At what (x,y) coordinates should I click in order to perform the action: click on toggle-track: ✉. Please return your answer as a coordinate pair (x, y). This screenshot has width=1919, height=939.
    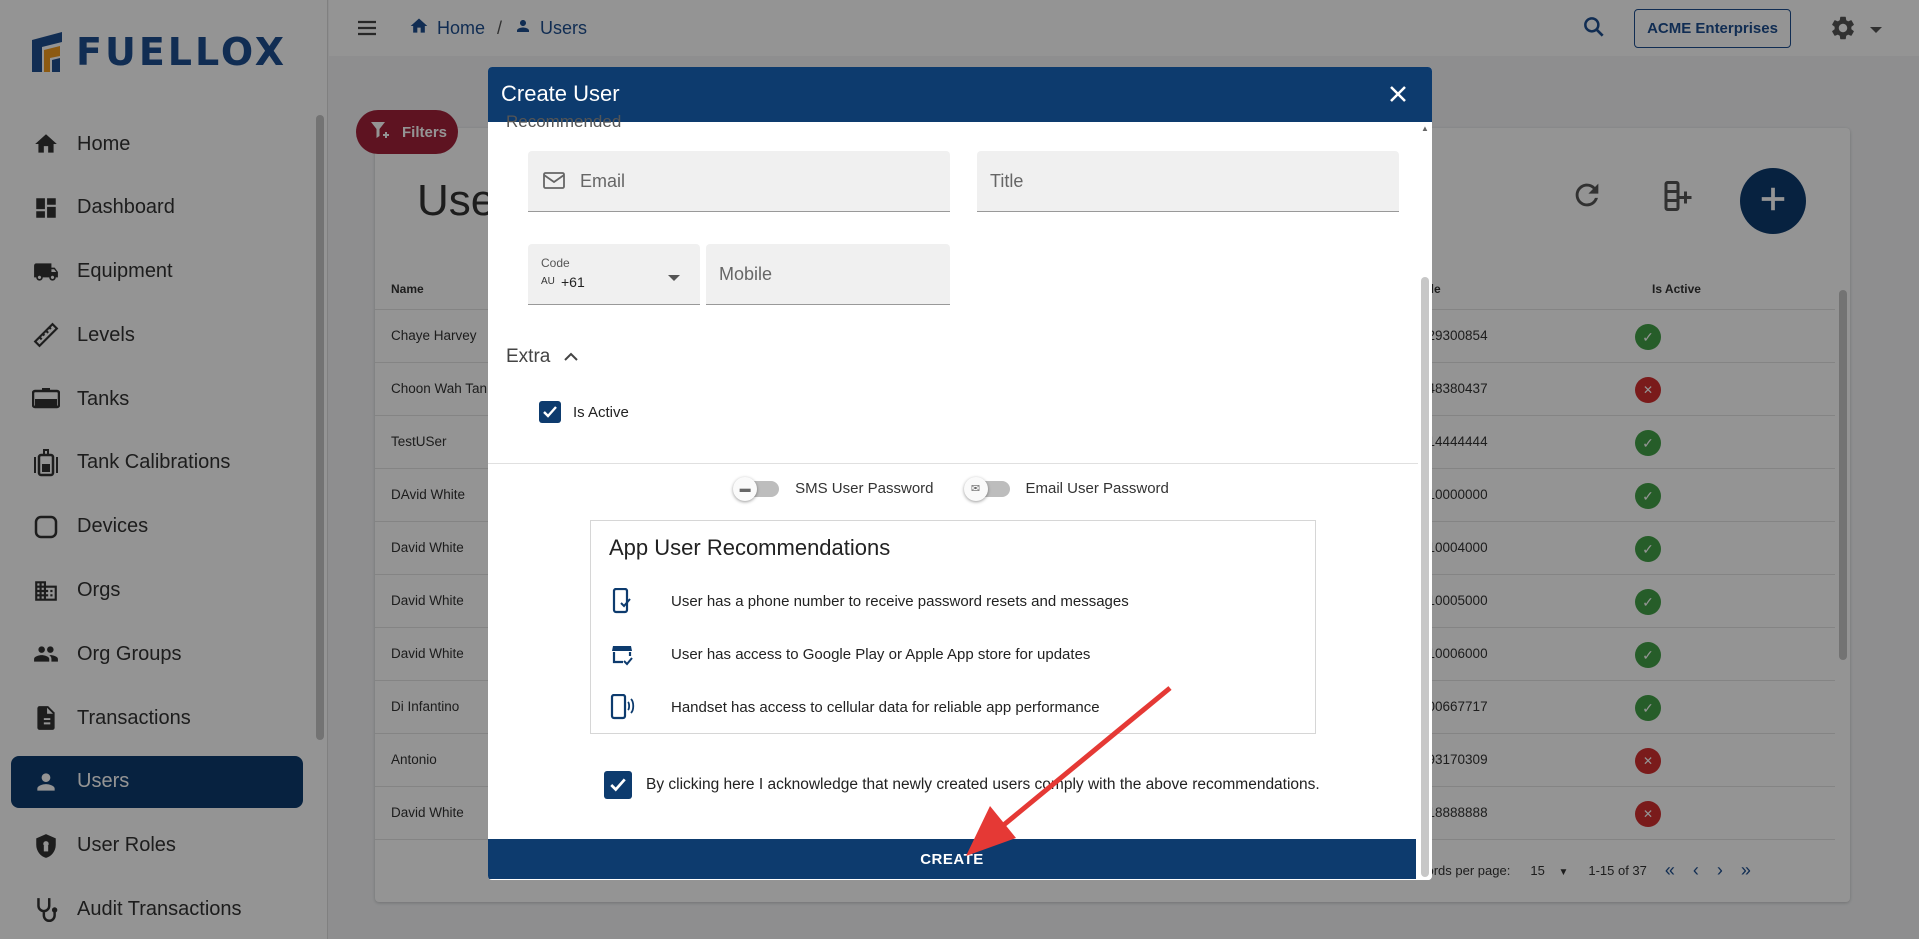
    Looking at the image, I should click on (986, 488).